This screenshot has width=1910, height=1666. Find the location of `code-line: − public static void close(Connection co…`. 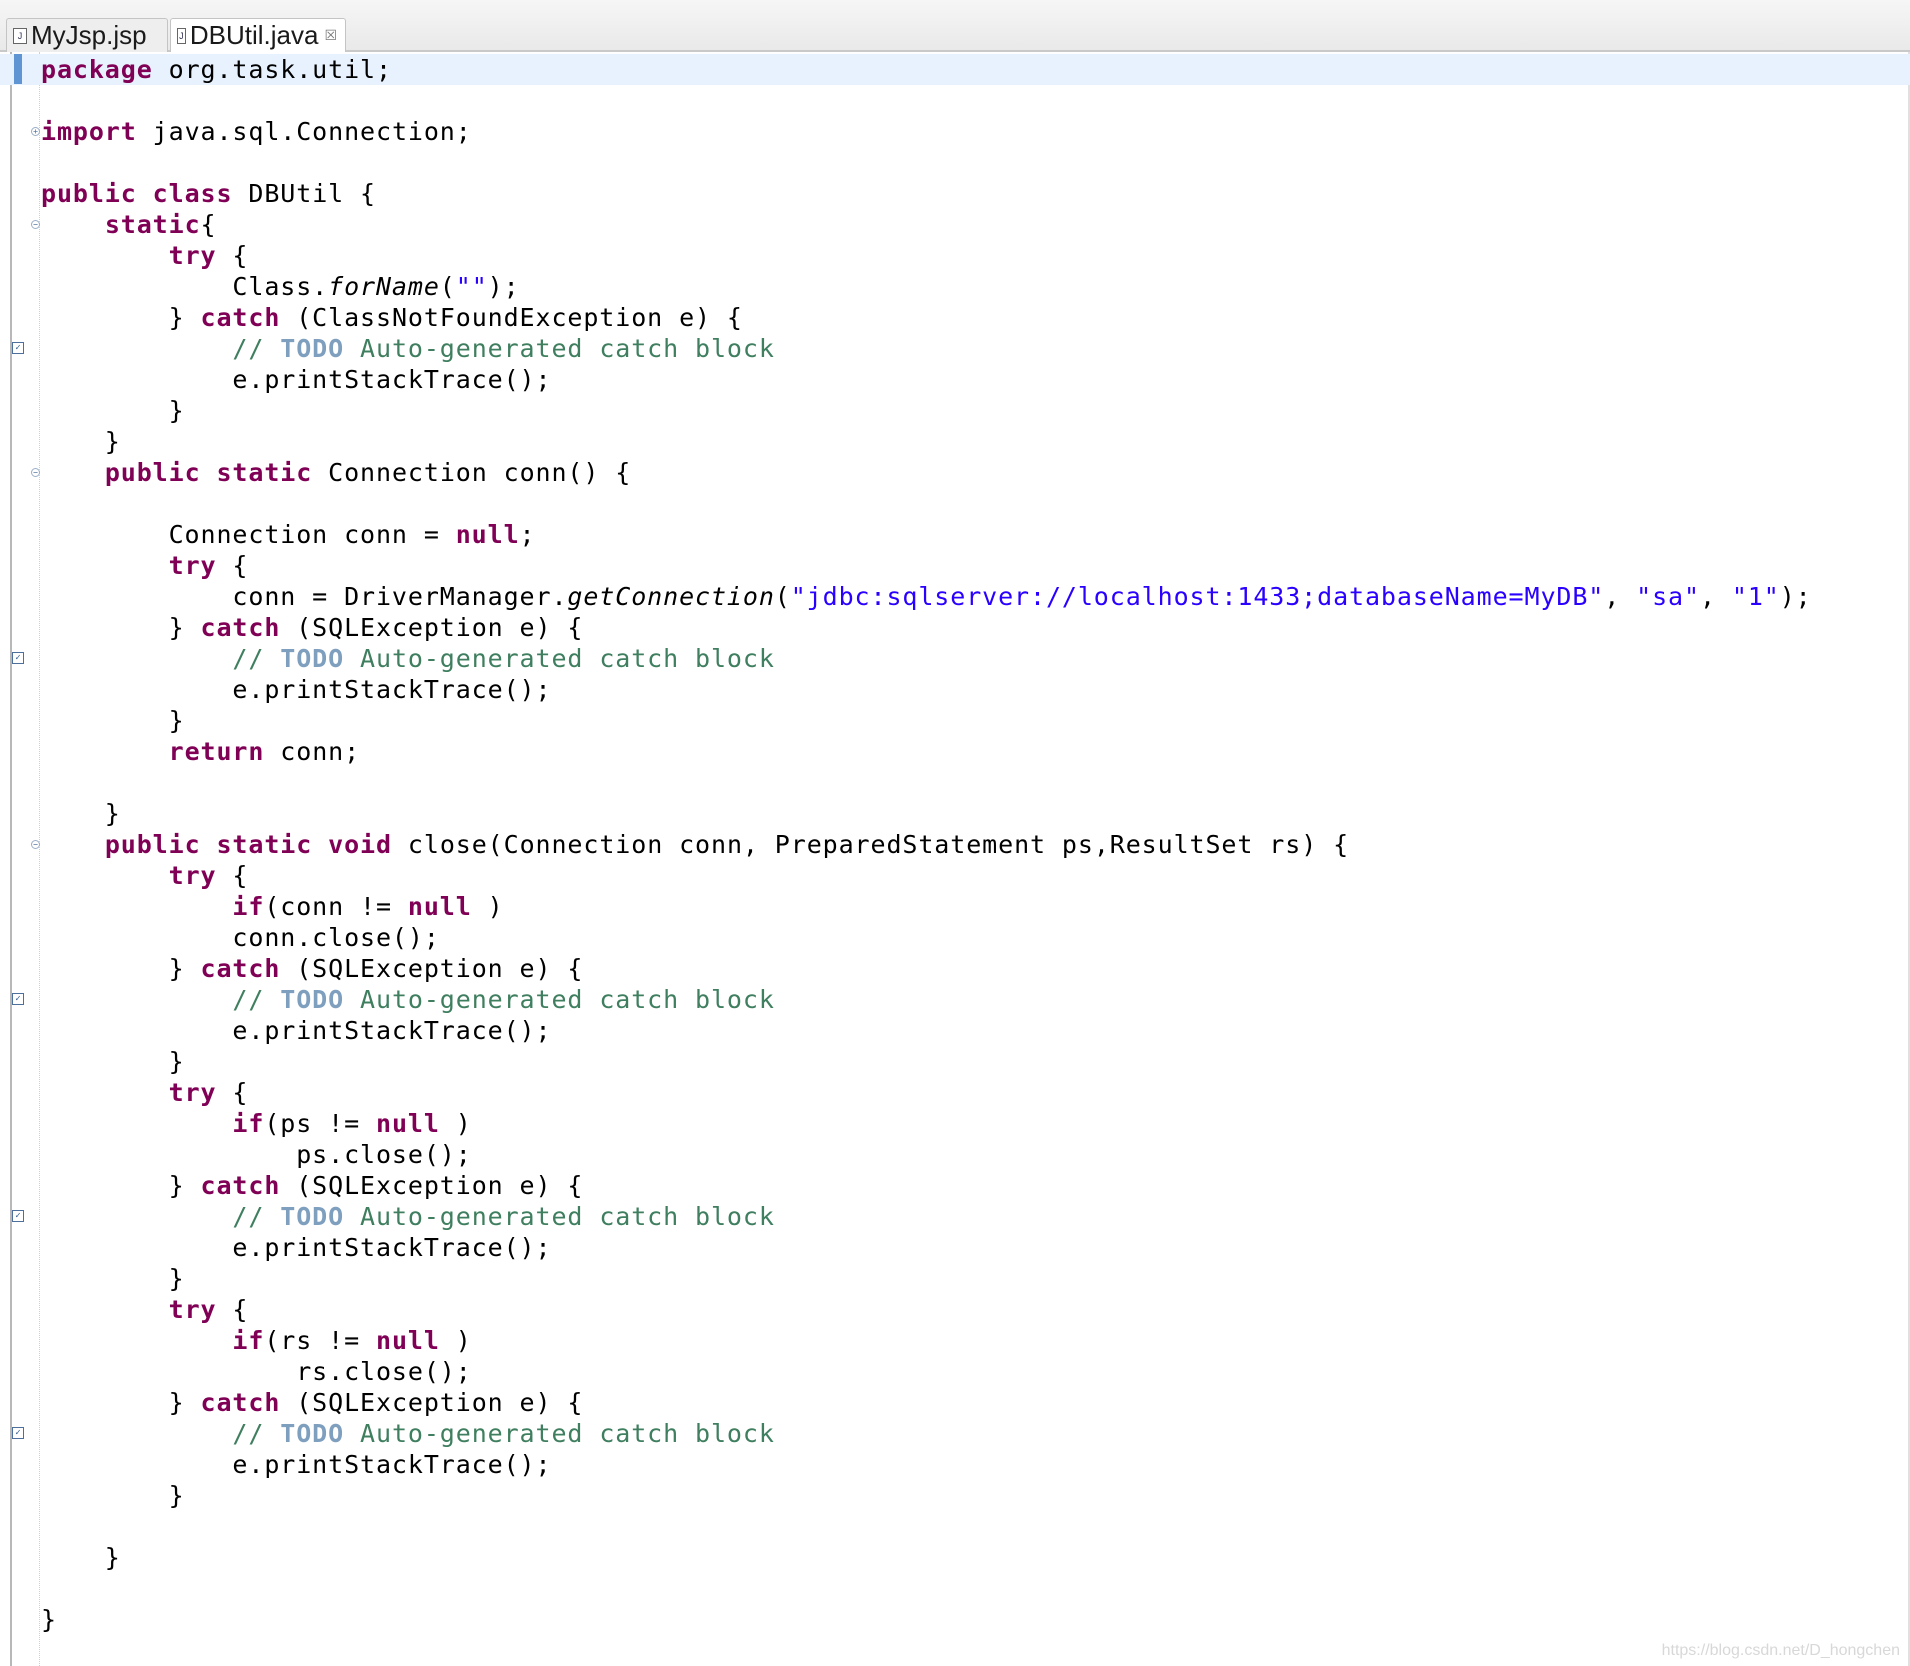

code-line: − public static void close(Connection co… is located at coordinates (955, 844).